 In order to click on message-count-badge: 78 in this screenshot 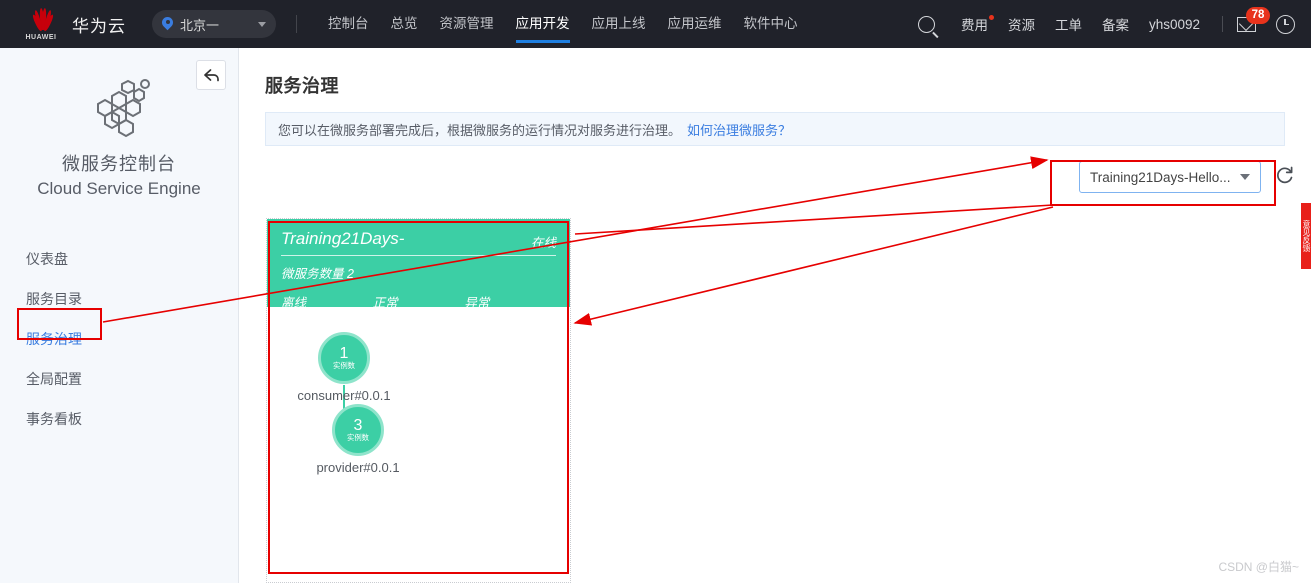, I will do `click(1258, 15)`.